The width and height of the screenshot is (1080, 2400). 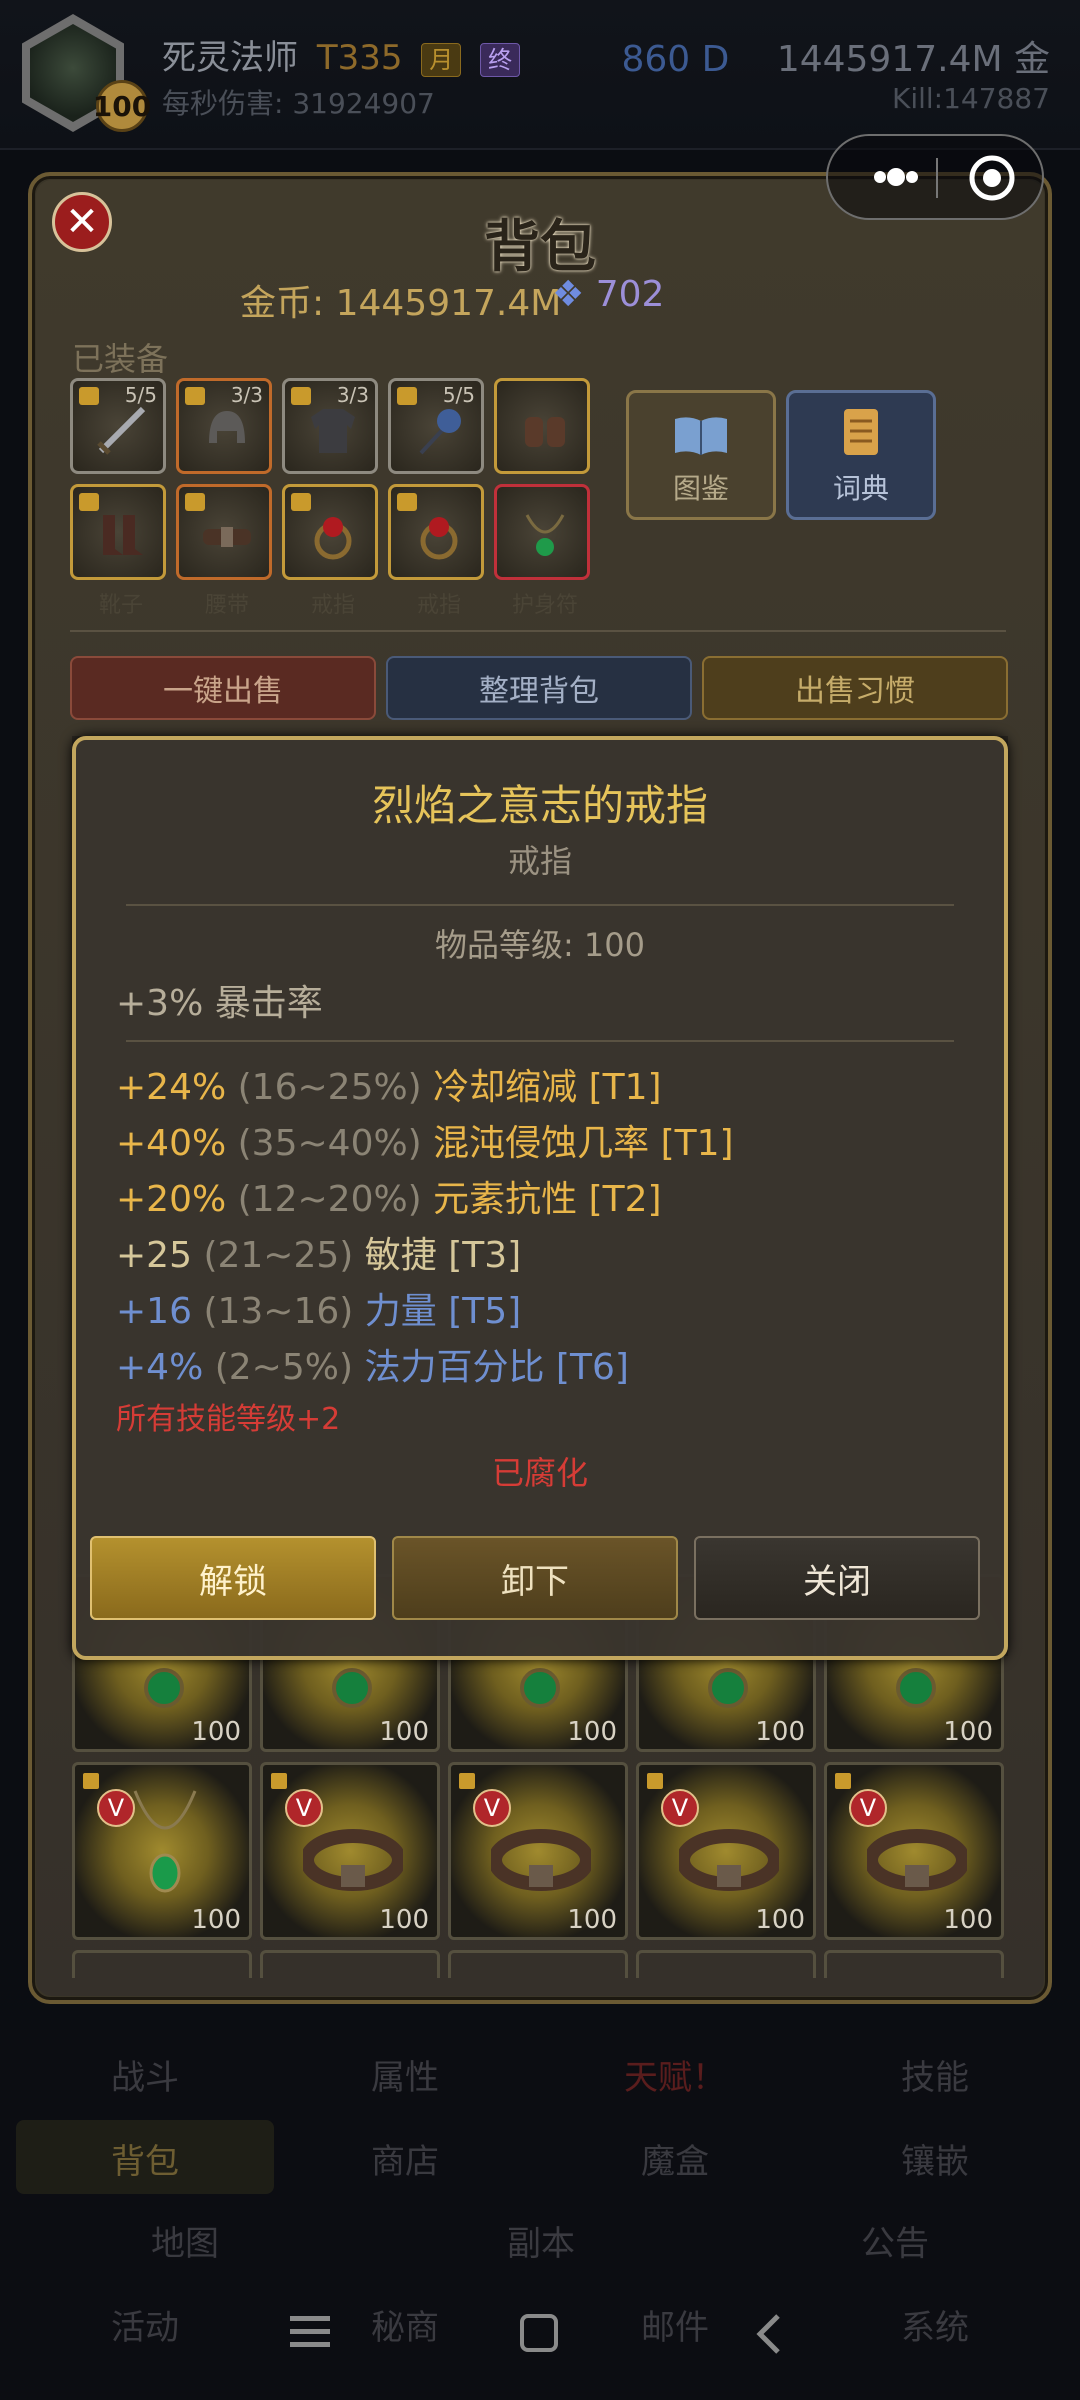 What do you see at coordinates (436, 426) in the screenshot?
I see `slot-offhand: 5/5` at bounding box center [436, 426].